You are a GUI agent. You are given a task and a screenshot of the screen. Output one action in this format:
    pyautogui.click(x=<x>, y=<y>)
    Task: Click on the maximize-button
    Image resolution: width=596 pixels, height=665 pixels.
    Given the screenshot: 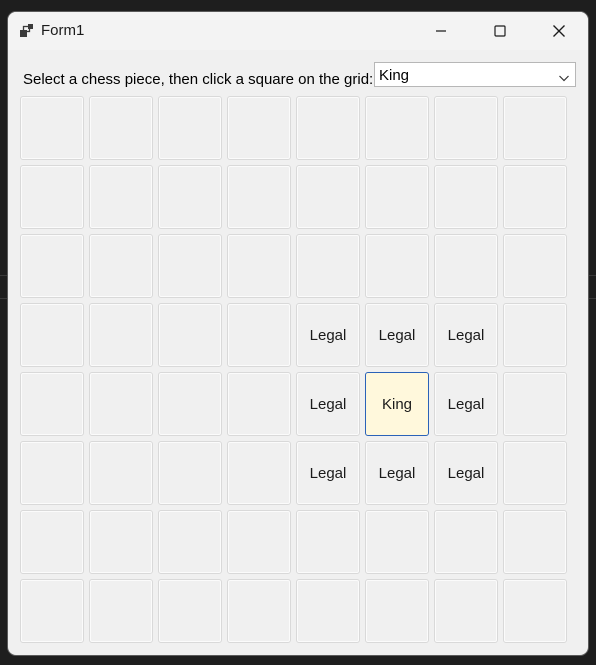 What is the action you would take?
    pyautogui.click(x=500, y=31)
    